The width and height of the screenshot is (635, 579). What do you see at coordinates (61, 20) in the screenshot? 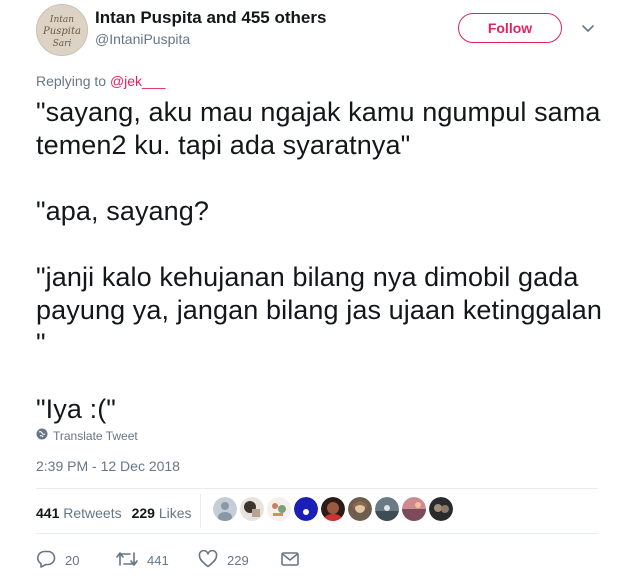
I see `svg-text: Intan` at bounding box center [61, 20].